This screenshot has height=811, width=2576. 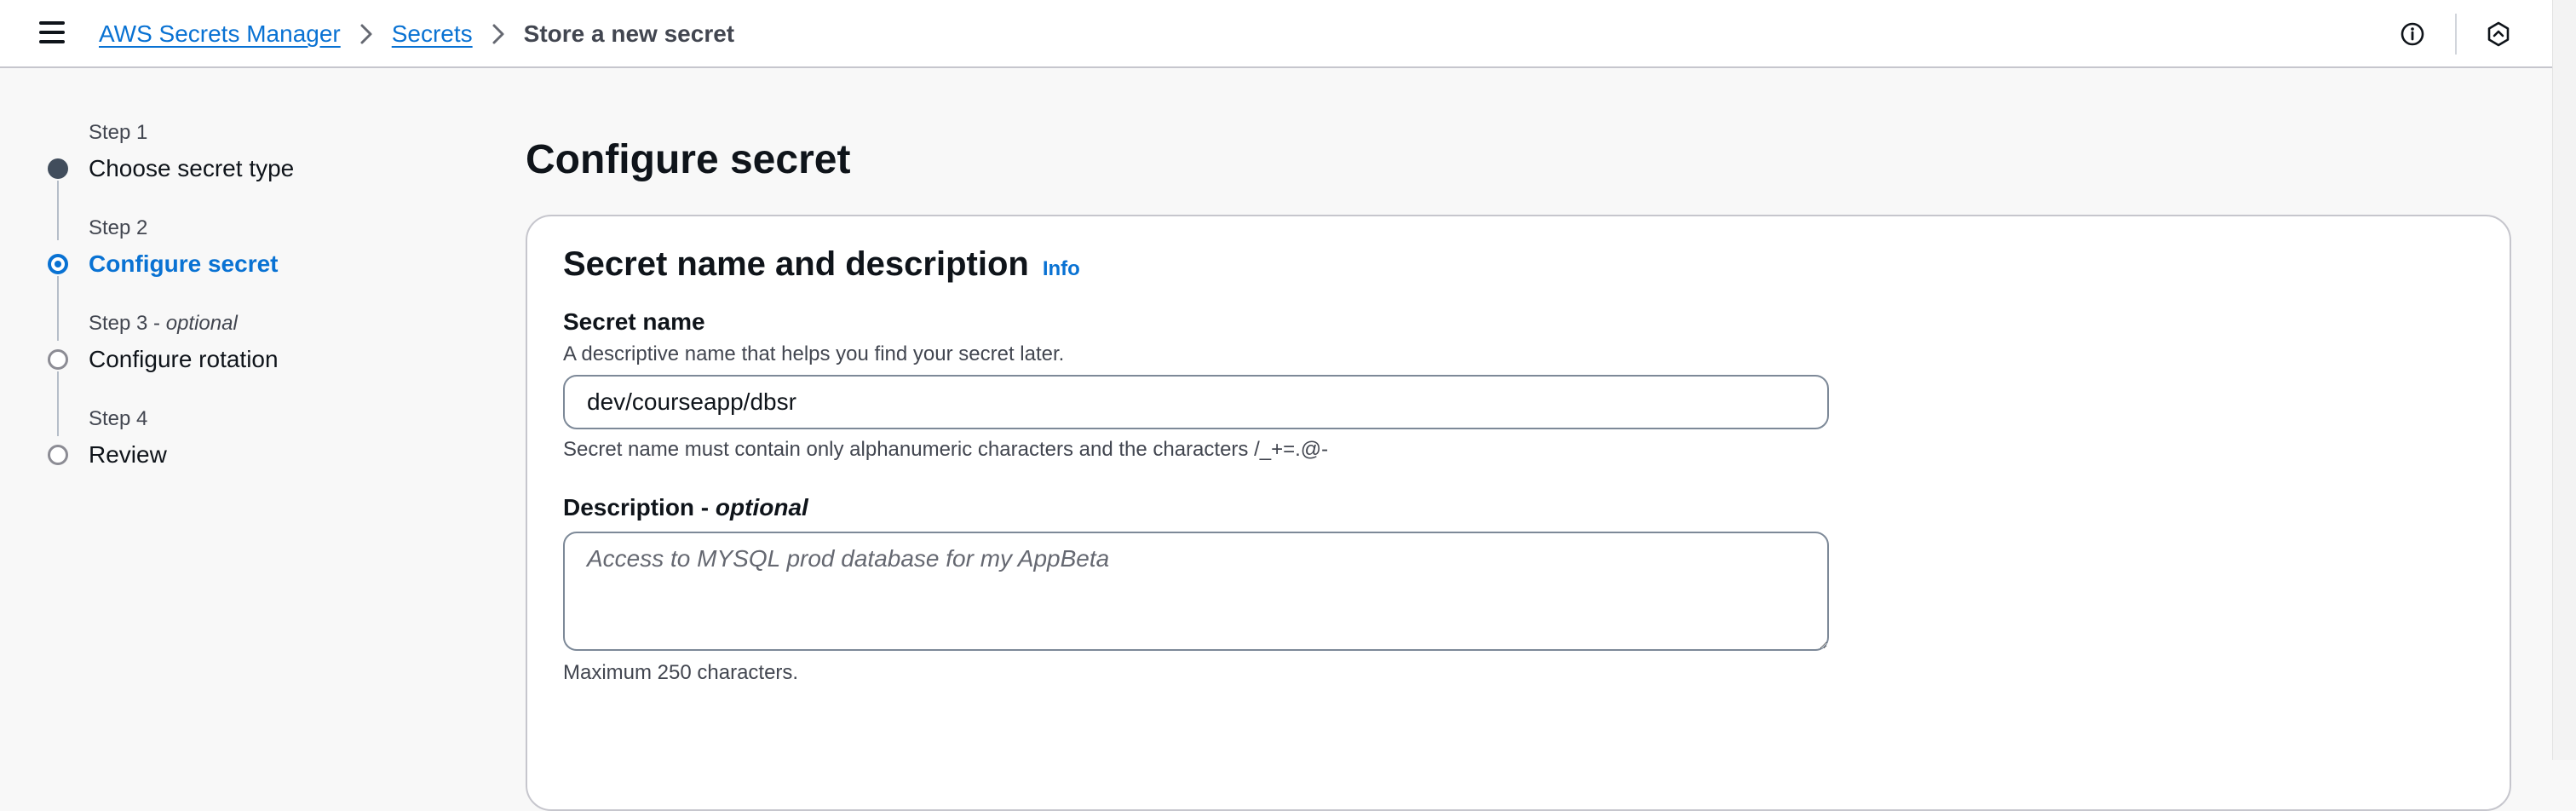 What do you see at coordinates (634, 321) in the screenshot?
I see `secret-name-label: Secret name` at bounding box center [634, 321].